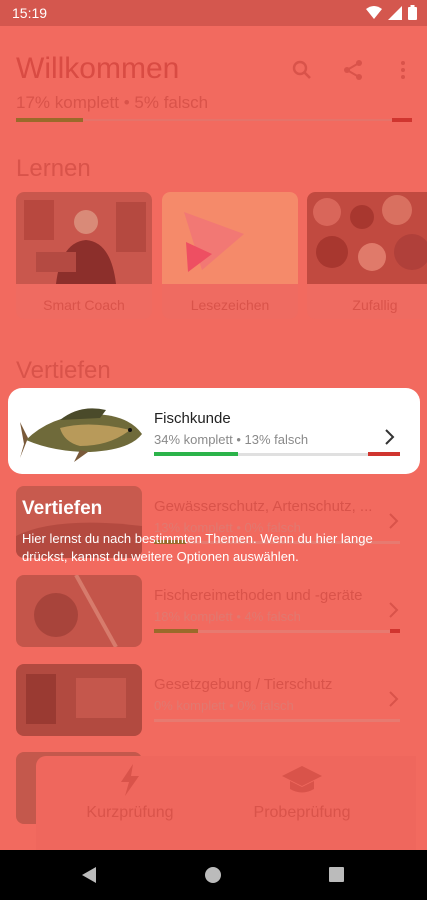  I want to click on page-title: Willkommen, so click(98, 68).